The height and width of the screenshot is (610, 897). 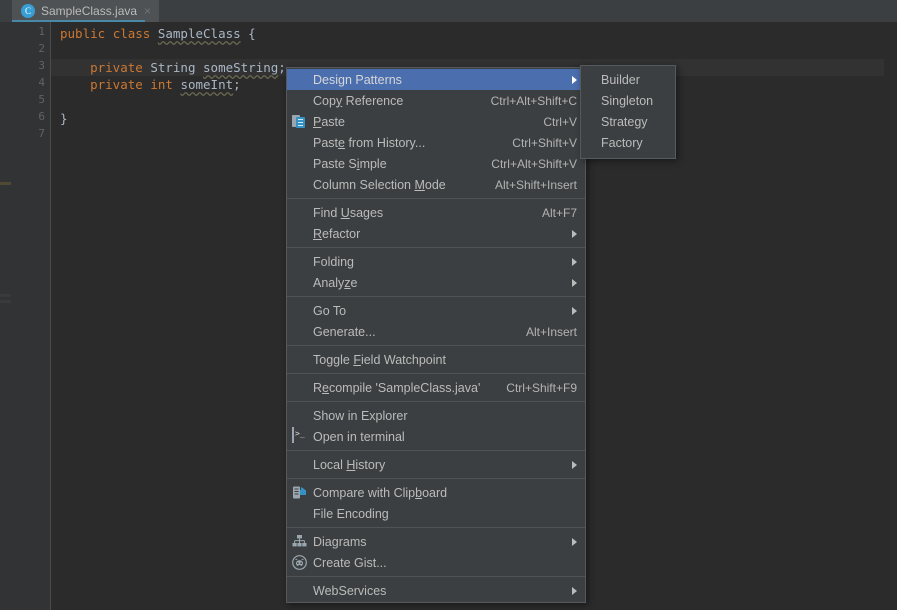 I want to click on code-token: {, so click(x=248, y=33).